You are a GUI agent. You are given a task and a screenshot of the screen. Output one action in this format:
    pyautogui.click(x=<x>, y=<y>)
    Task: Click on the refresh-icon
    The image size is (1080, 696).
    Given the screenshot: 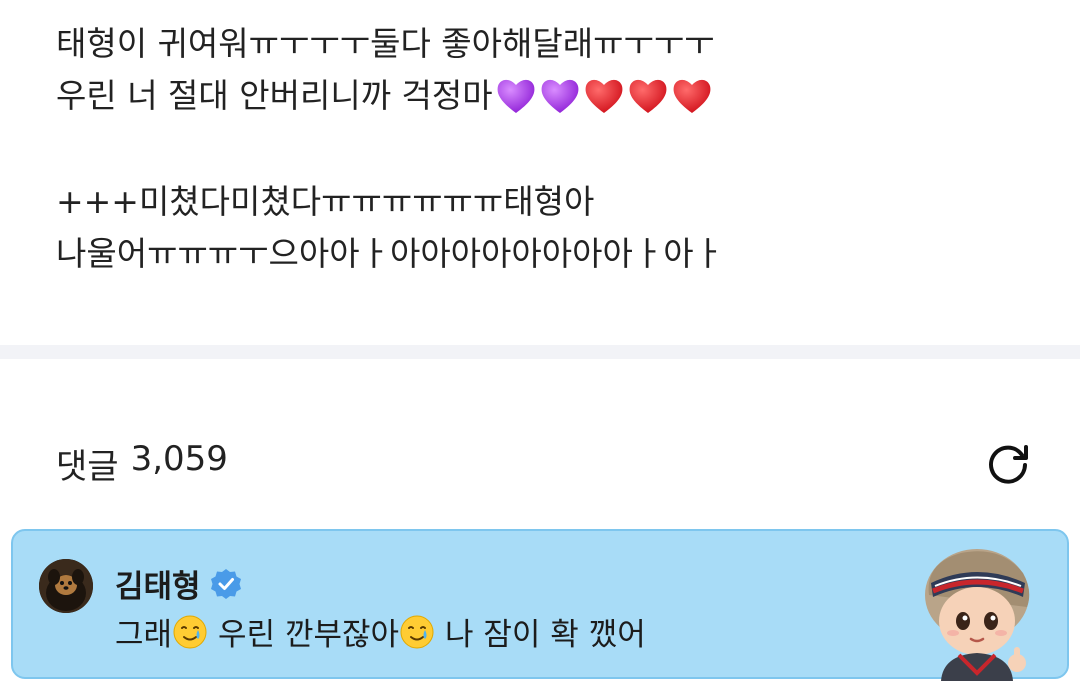 What is the action you would take?
    pyautogui.click(x=1008, y=464)
    